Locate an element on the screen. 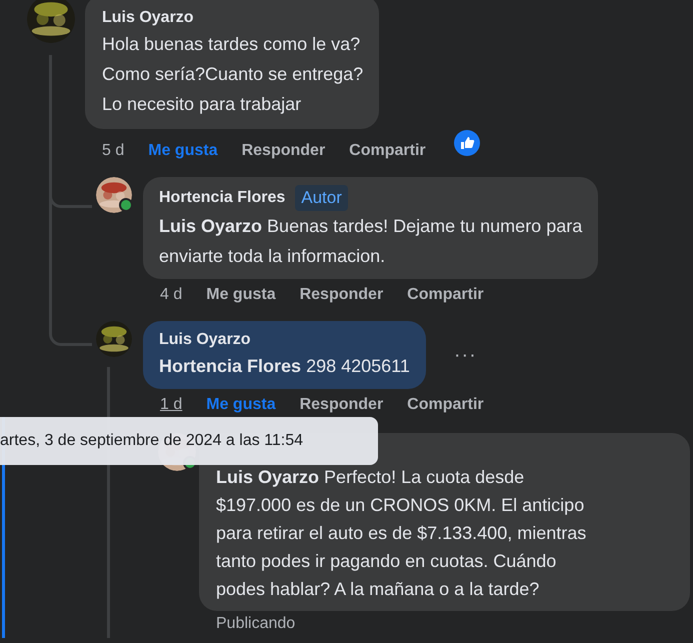  comment-text: para retirar el auto es de $7.133.400, mientras is located at coordinates (402, 533).